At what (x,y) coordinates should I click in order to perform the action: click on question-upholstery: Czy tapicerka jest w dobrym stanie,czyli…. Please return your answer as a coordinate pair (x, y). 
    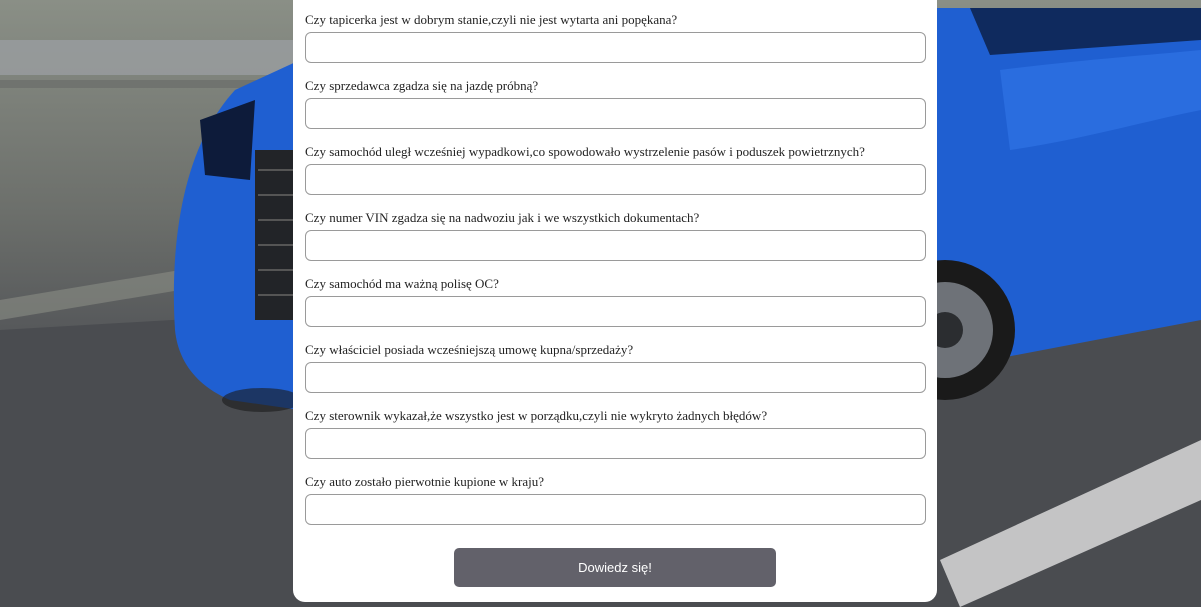
    Looking at the image, I should click on (615, 45).